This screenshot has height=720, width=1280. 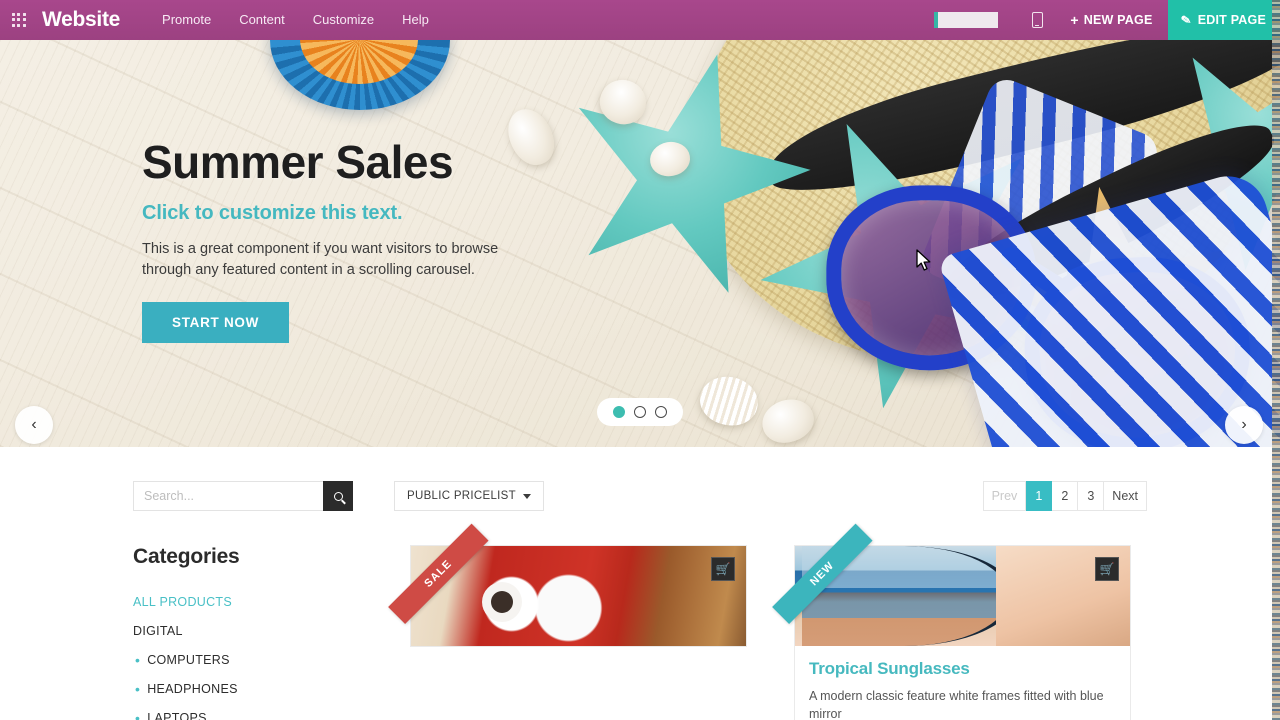 What do you see at coordinates (186, 556) in the screenshot?
I see `categories-title: Categories` at bounding box center [186, 556].